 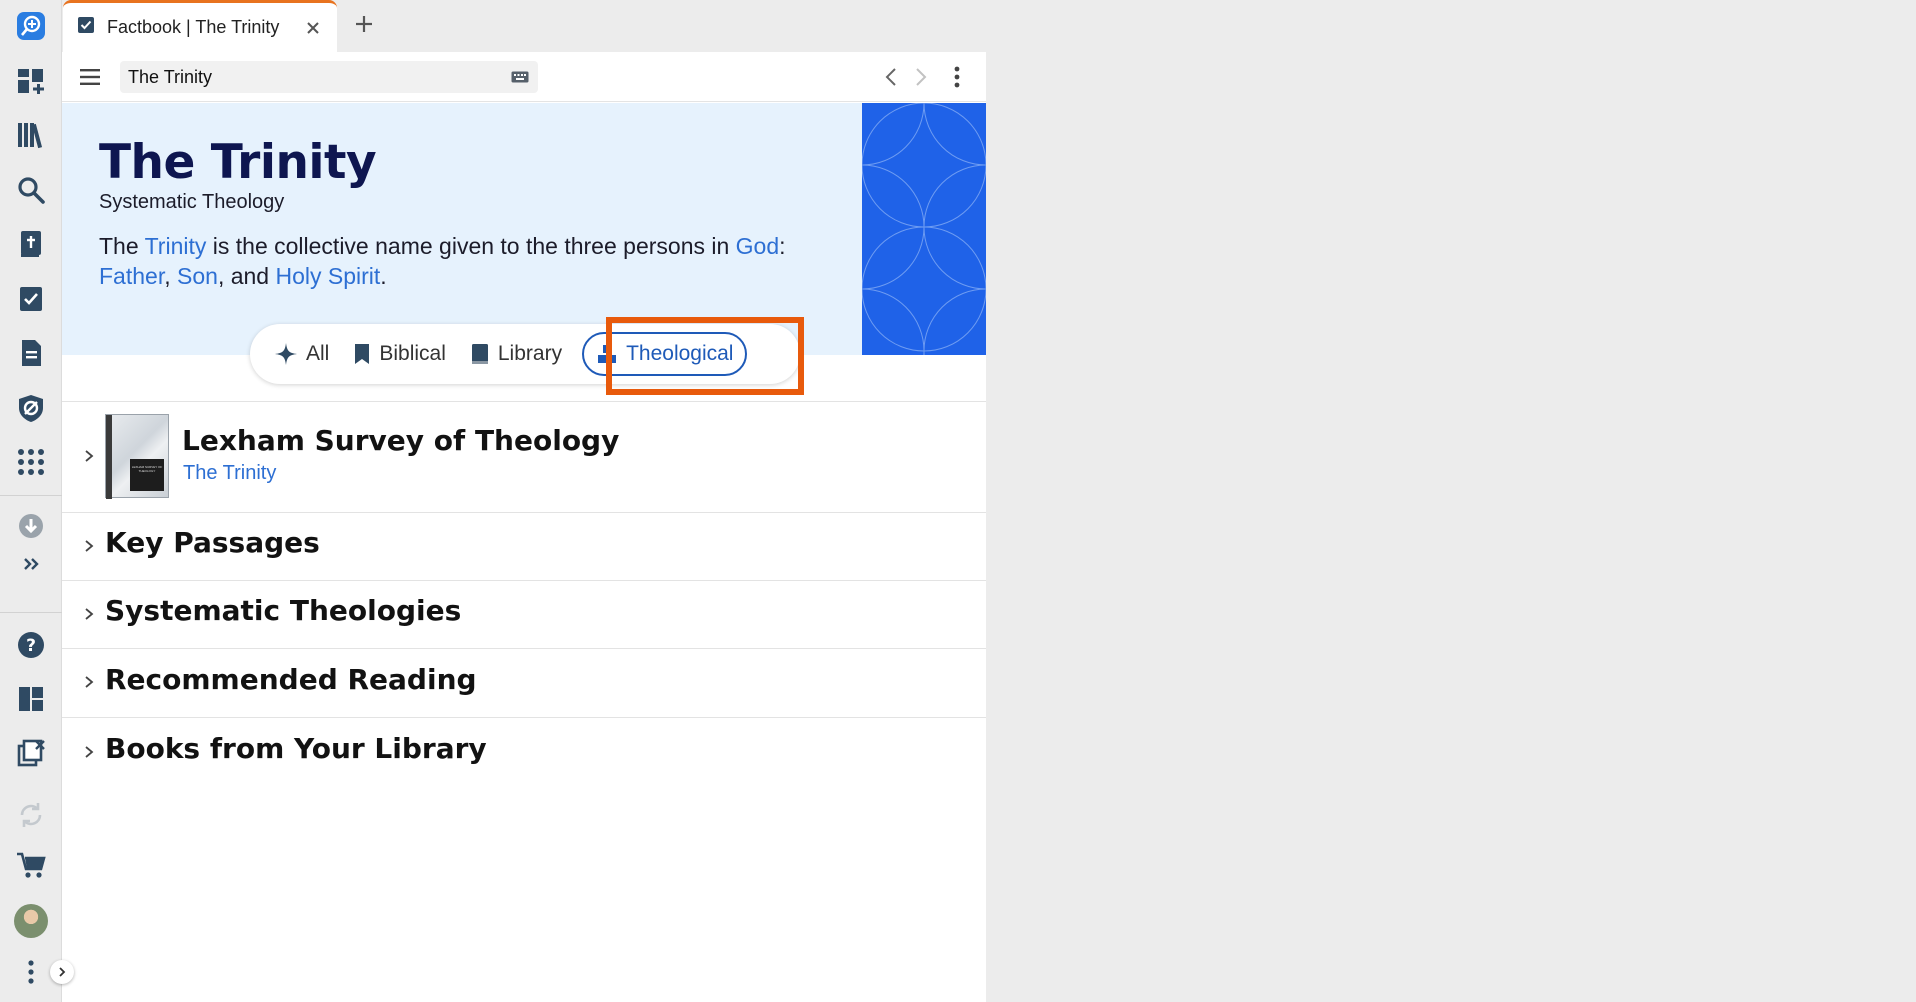 I want to click on back-chevron-icon, so click(x=891, y=77).